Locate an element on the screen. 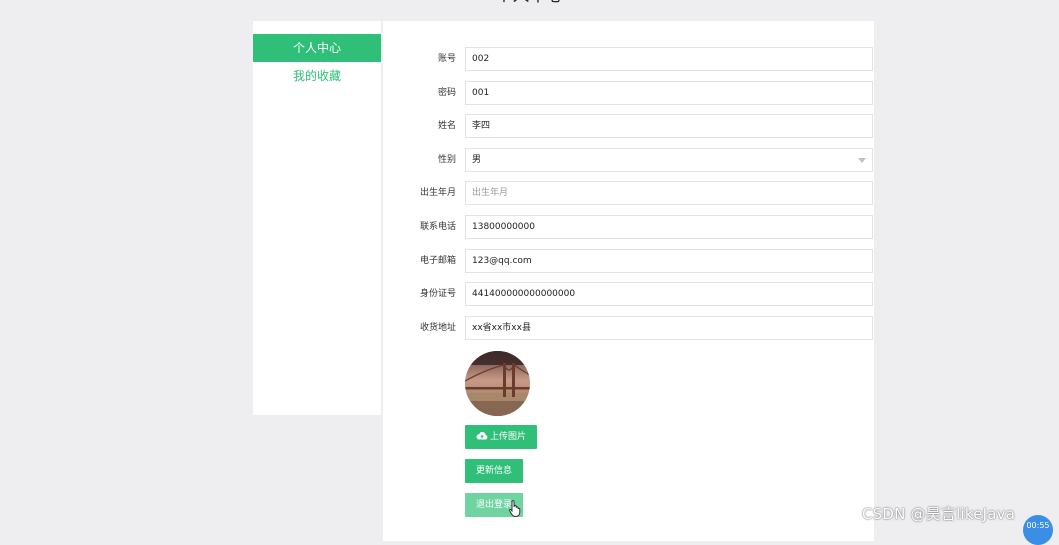  birth-label: 出生年月 is located at coordinates (437, 193).